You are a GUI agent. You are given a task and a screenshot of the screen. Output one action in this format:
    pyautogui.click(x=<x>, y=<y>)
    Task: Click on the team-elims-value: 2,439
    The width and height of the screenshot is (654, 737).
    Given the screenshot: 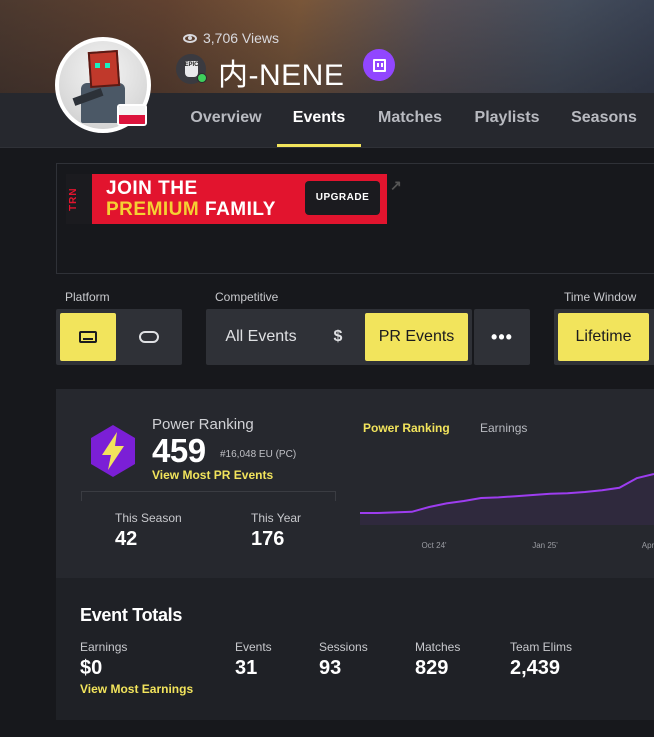 What is the action you would take?
    pyautogui.click(x=535, y=668)
    